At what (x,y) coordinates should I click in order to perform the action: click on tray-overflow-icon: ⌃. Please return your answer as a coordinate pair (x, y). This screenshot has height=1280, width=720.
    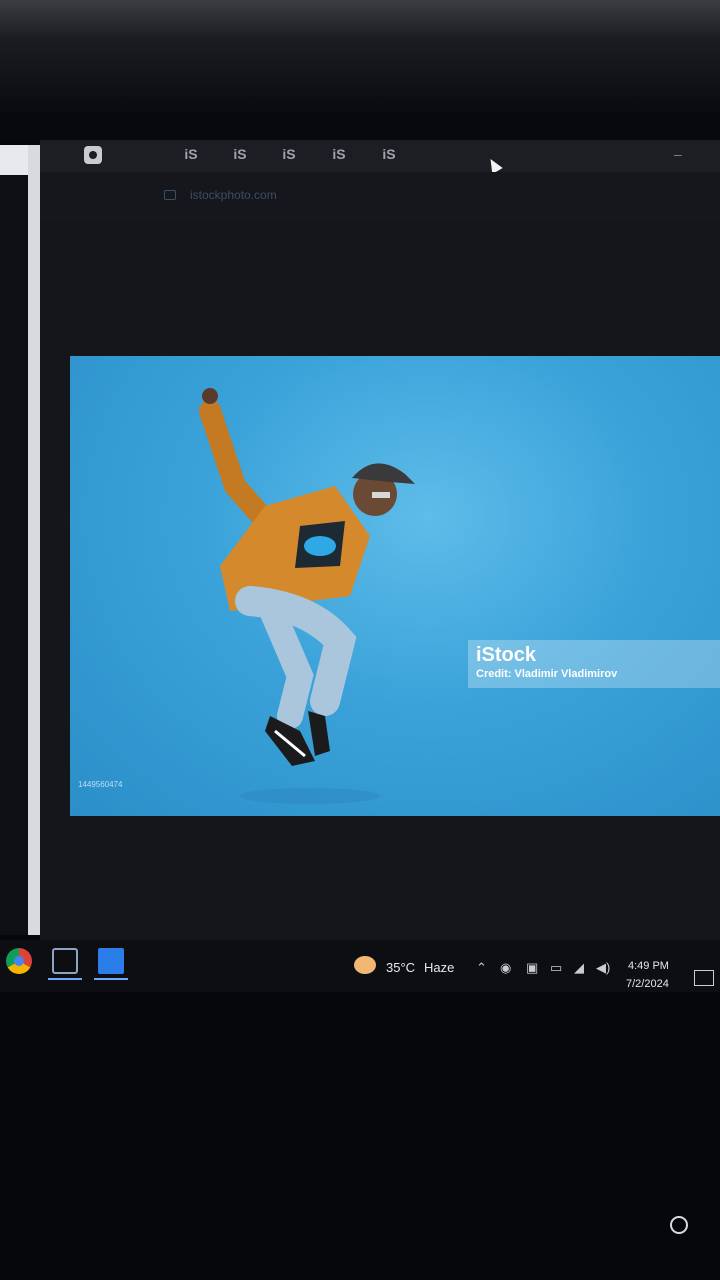
    Looking at the image, I should click on (481, 968).